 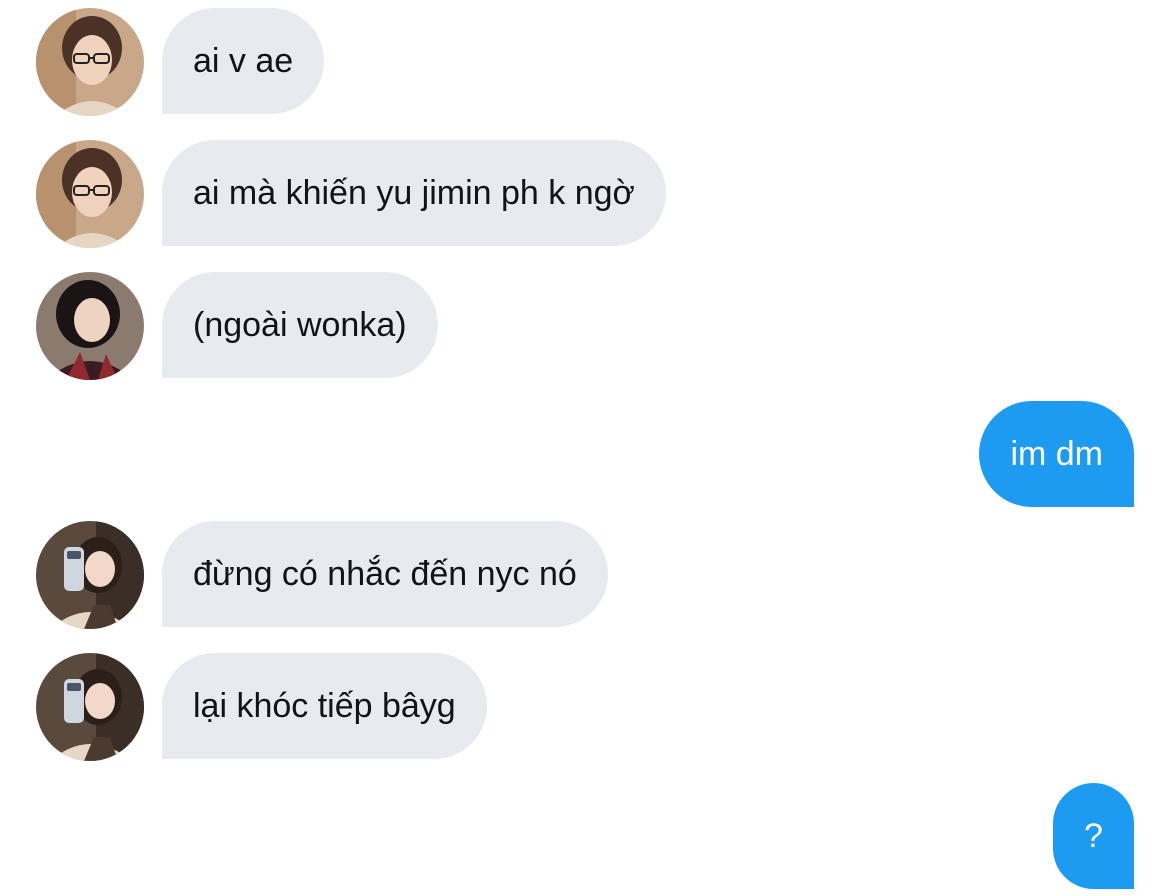 I want to click on message-row: ai mà khiến yu jimin ph k ngờ, so click(x=585, y=194).